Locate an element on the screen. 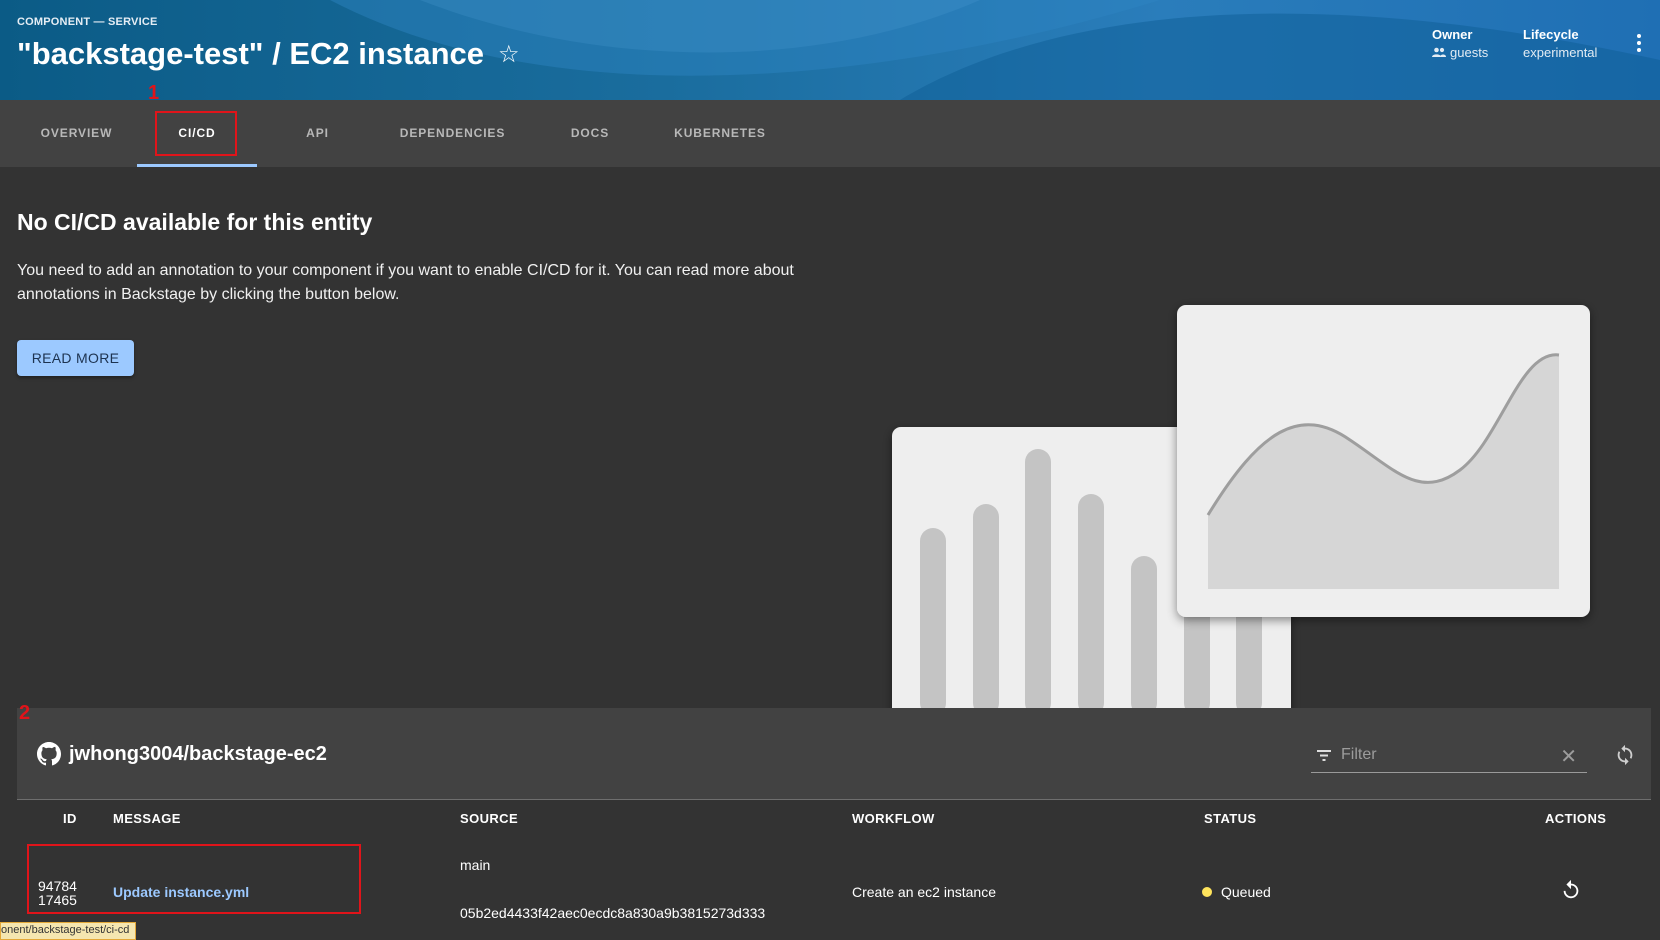 The width and height of the screenshot is (1660, 940). annotation-number-2: 2 is located at coordinates (25, 713).